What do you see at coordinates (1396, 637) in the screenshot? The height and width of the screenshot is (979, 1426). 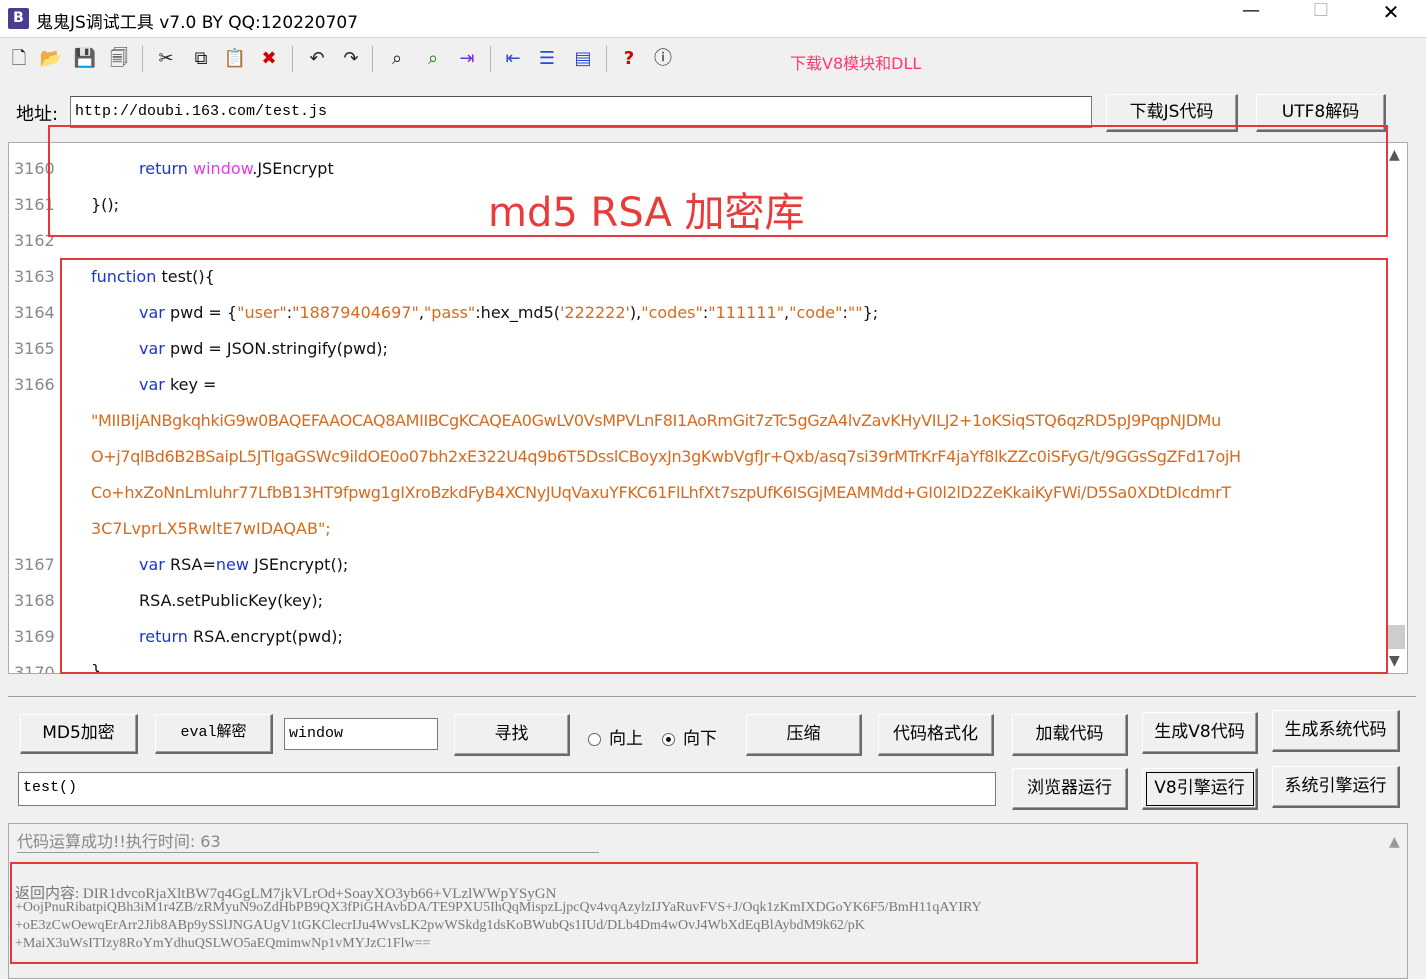 I see `scroll-thumb` at bounding box center [1396, 637].